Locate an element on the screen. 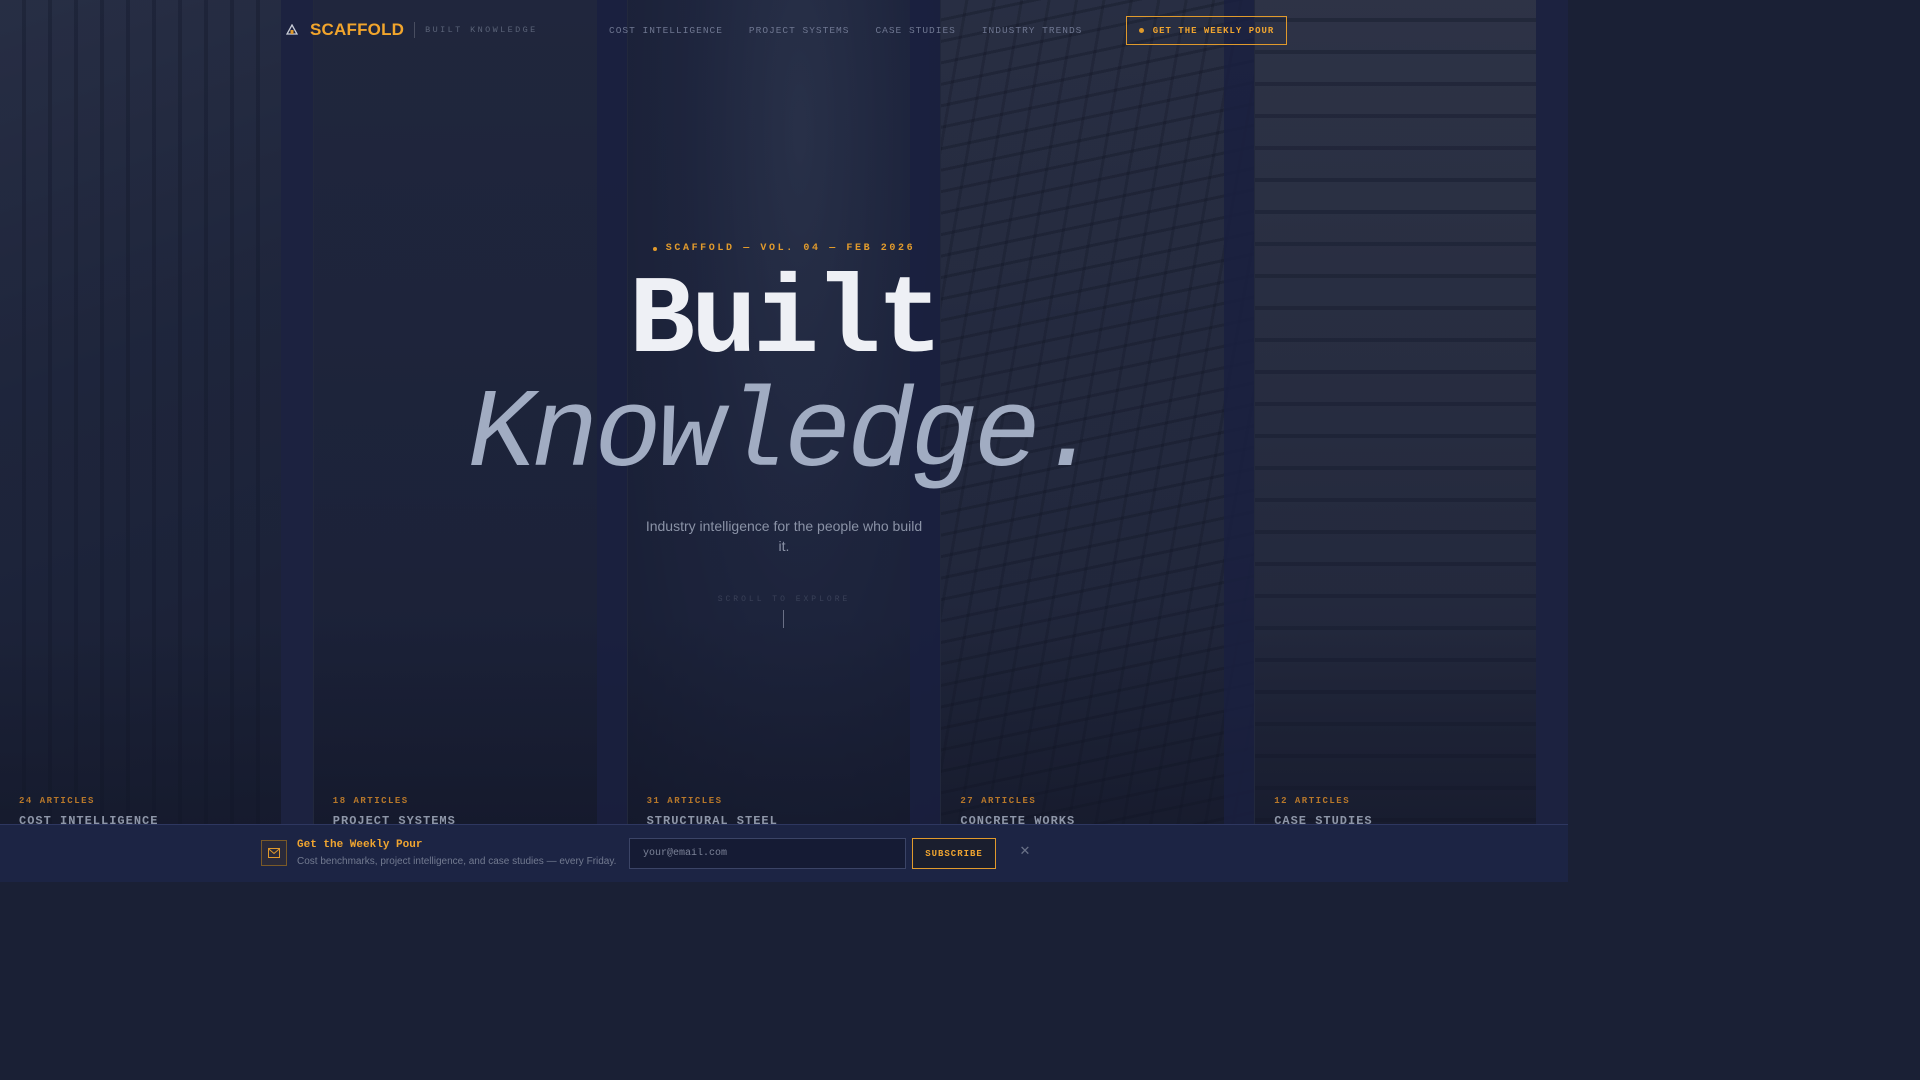  nav-item-project-systems: PROJECT SYSTEMS is located at coordinates (799, 30).